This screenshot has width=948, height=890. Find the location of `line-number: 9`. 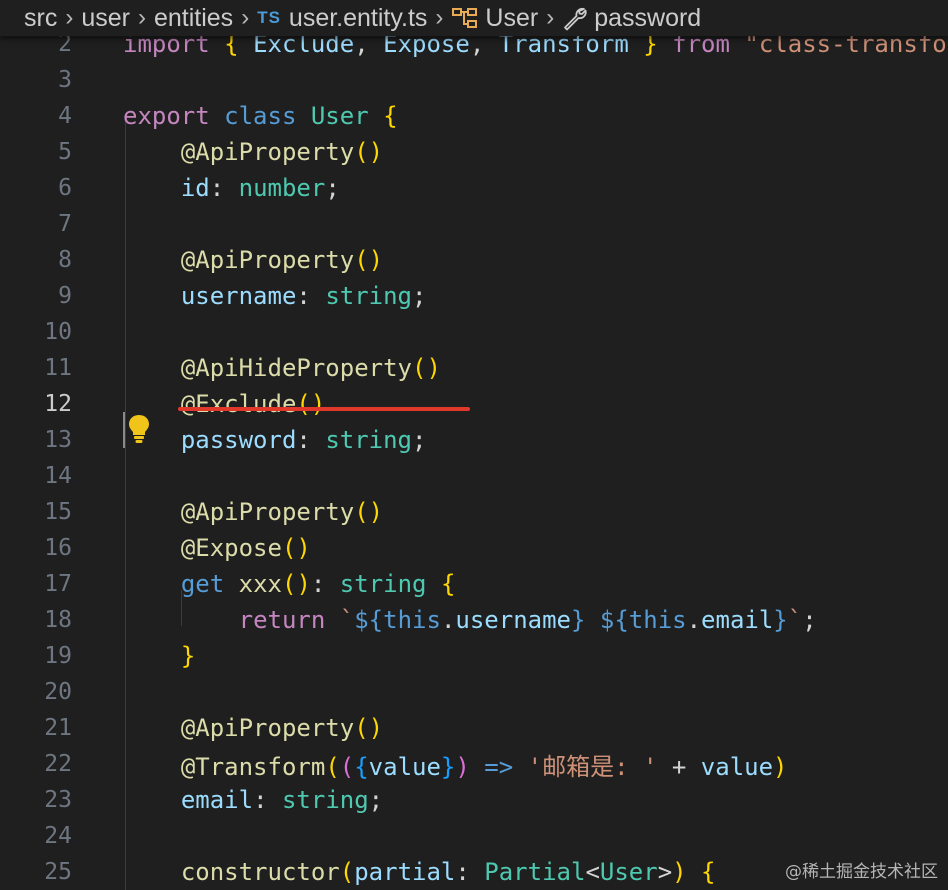

line-number: 9 is located at coordinates (65, 296).